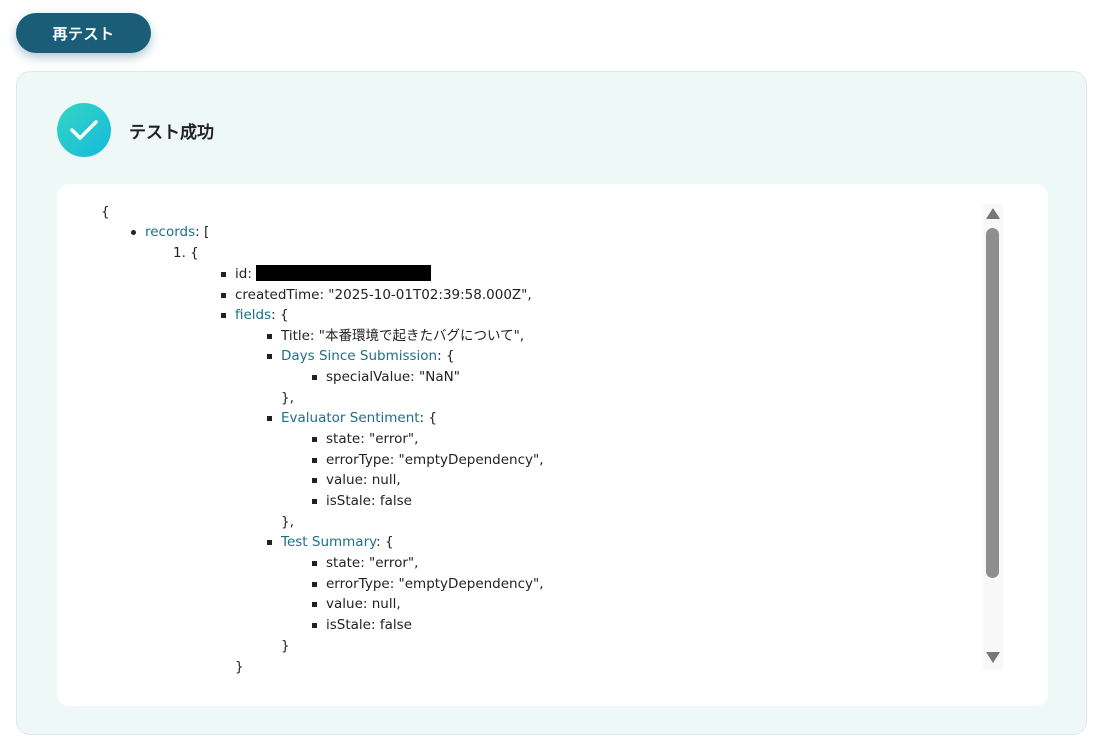 This screenshot has height=756, width=1105. I want to click on sum-value-text: value: null,, so click(363, 604).